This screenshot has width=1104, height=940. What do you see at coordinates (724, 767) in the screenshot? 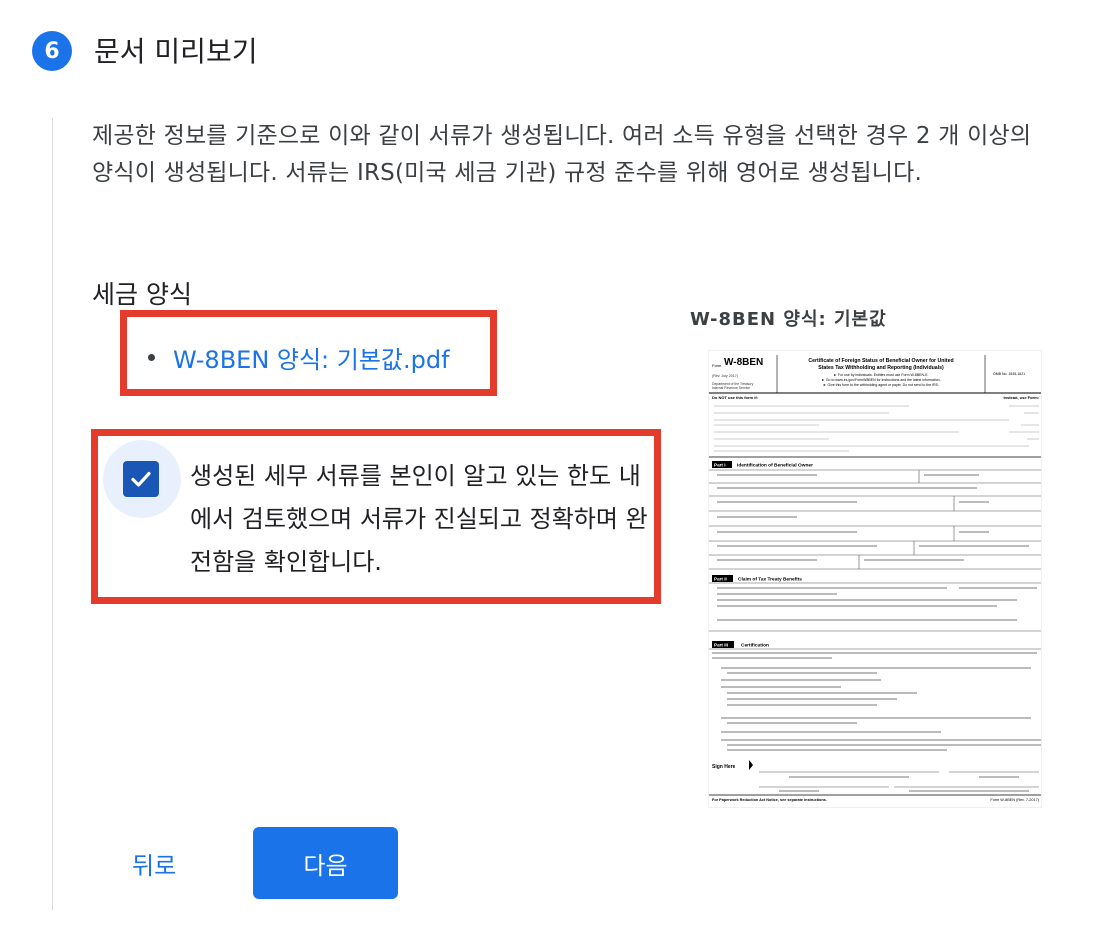
I see `sign-here-label: Sign Here` at bounding box center [724, 767].